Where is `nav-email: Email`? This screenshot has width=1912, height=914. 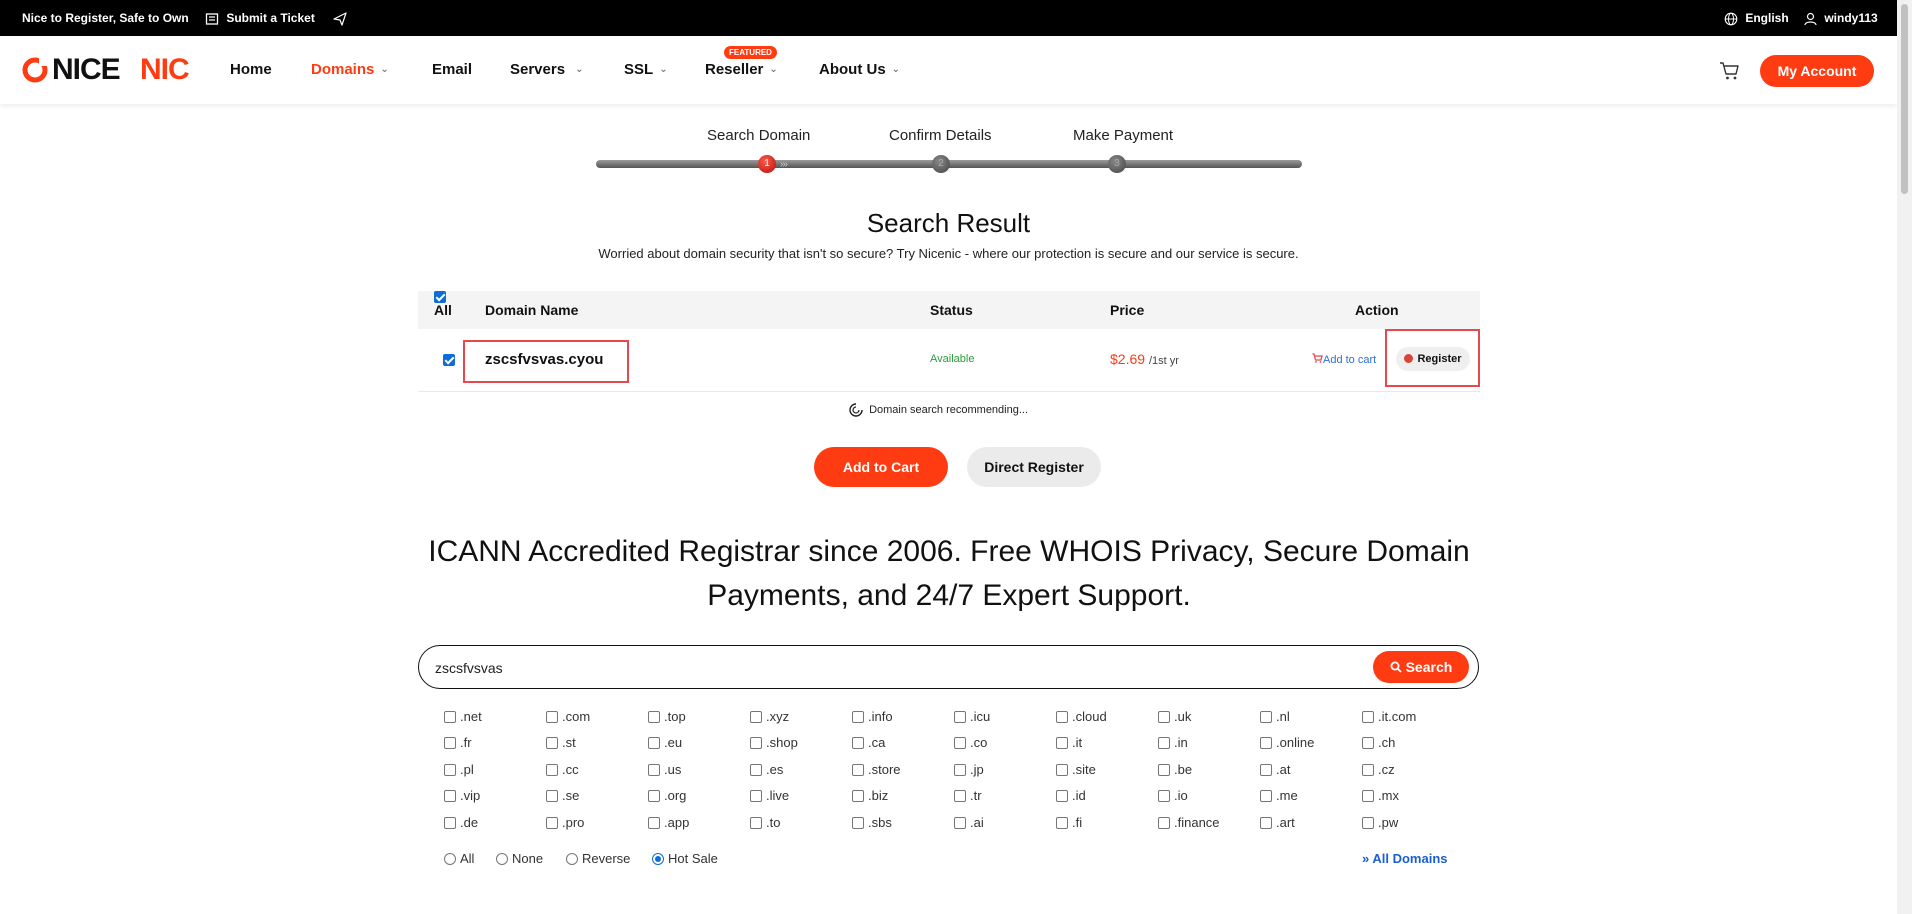
nav-email: Email is located at coordinates (452, 70).